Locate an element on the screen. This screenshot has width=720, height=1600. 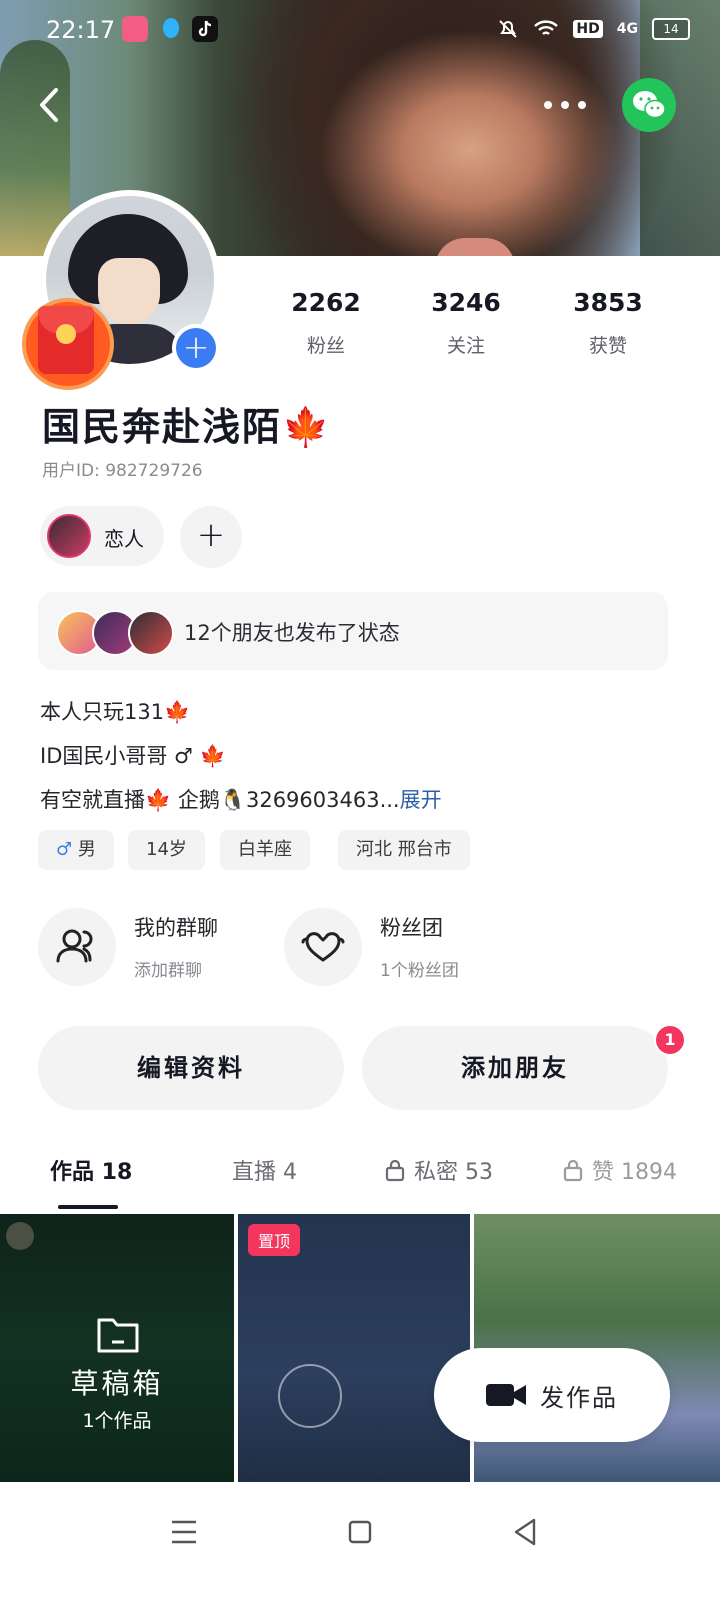
notification-app-icon is located at coordinates (135, 29).